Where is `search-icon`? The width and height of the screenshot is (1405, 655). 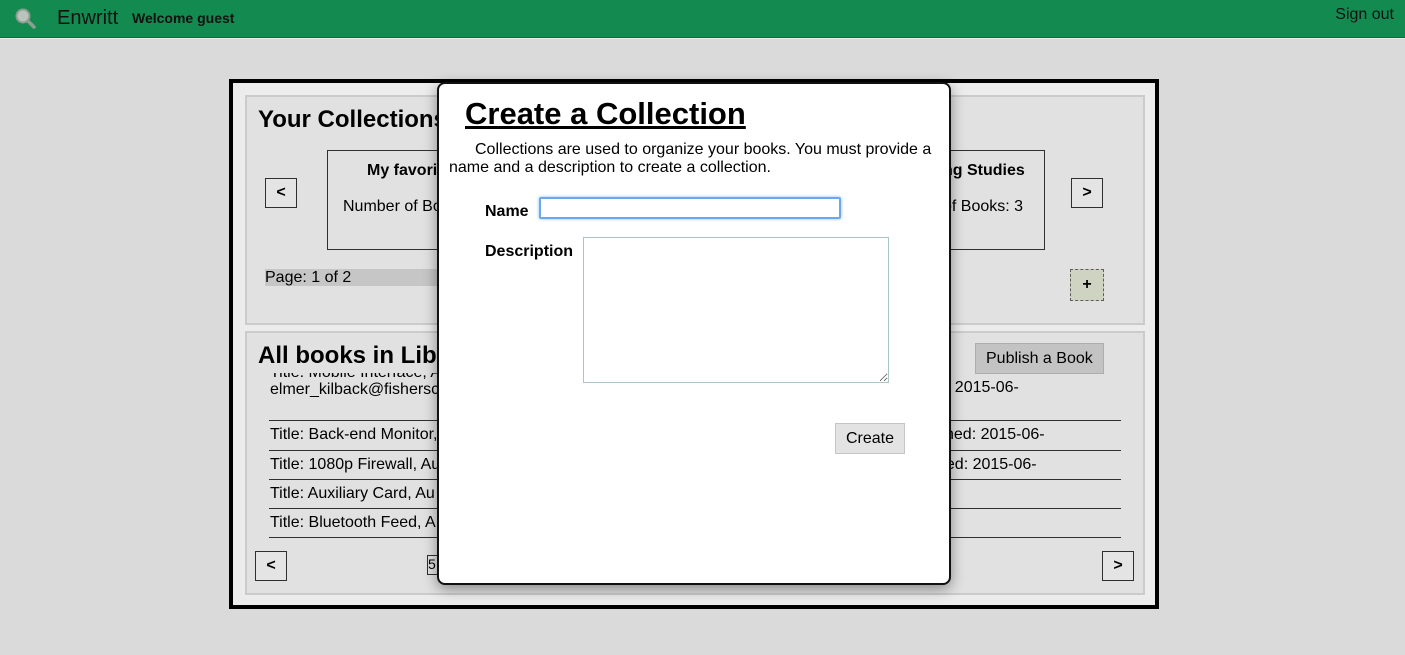 search-icon is located at coordinates (25, 18).